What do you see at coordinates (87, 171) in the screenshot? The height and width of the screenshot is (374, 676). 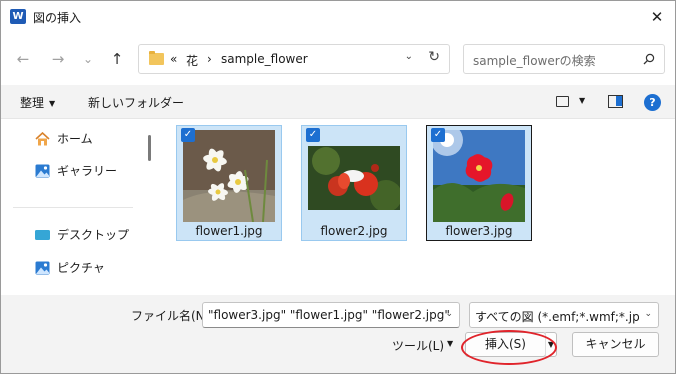 I see `sidebar-item-label: ギャラリー` at bounding box center [87, 171].